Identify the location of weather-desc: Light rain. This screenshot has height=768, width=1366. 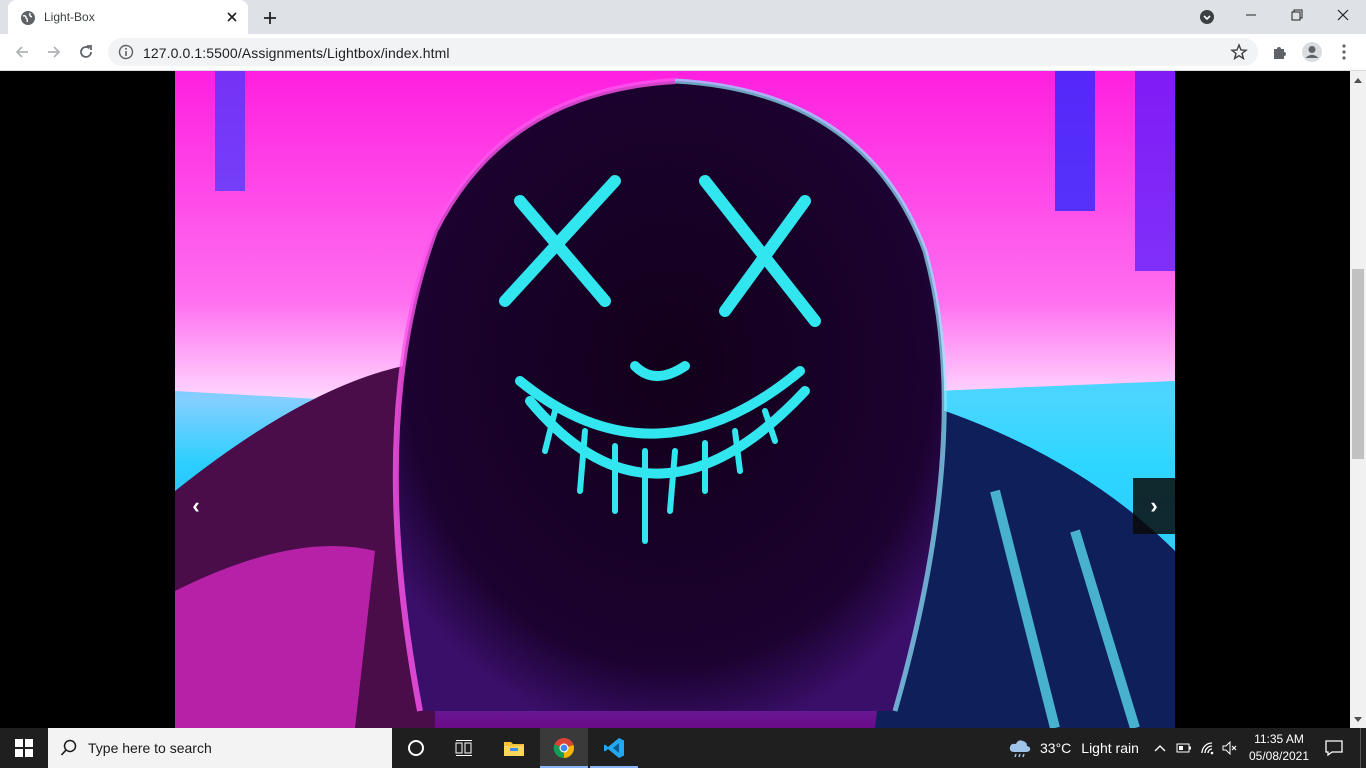
(1110, 748).